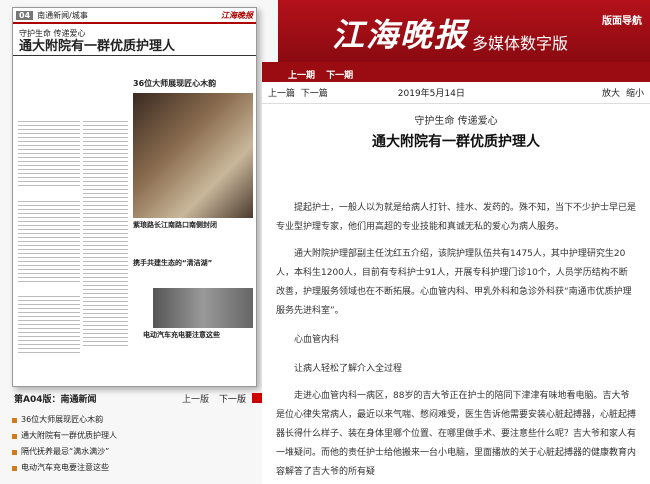 The height and width of the screenshot is (484, 650). Describe the element at coordinates (622, 19) in the screenshot. I see `layout-nav-link: 版面导航` at that location.